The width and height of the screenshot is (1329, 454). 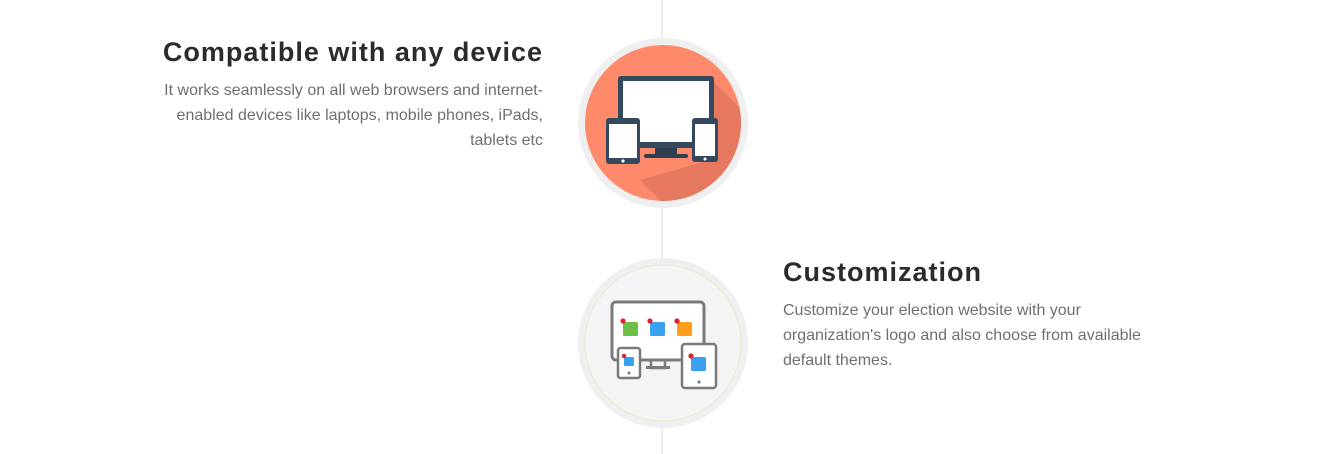 What do you see at coordinates (352, 52) in the screenshot?
I see `feature-title: Compatible with any device` at bounding box center [352, 52].